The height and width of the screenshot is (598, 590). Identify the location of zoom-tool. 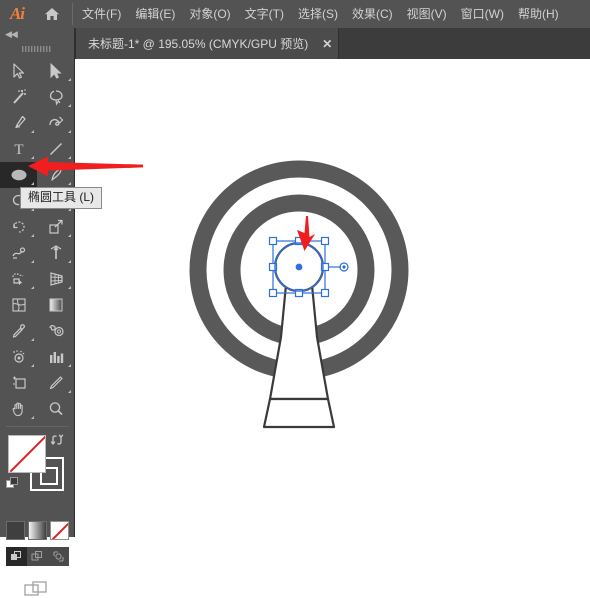
(55, 409).